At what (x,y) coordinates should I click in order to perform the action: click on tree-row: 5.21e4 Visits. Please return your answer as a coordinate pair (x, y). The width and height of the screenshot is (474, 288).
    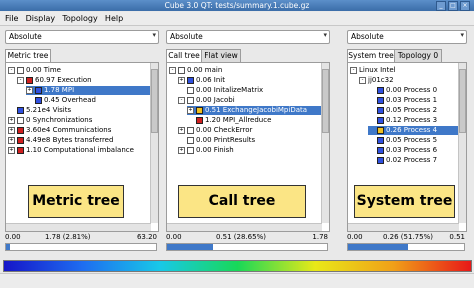
    Looking at the image, I should click on (79, 110).